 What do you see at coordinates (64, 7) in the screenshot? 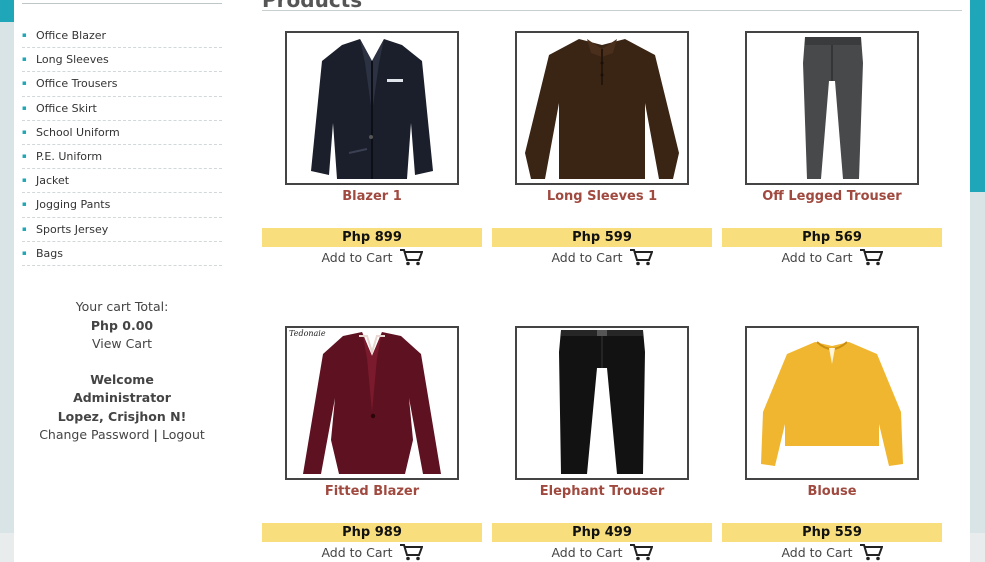
I see `sidebar-divider-notch` at bounding box center [64, 7].